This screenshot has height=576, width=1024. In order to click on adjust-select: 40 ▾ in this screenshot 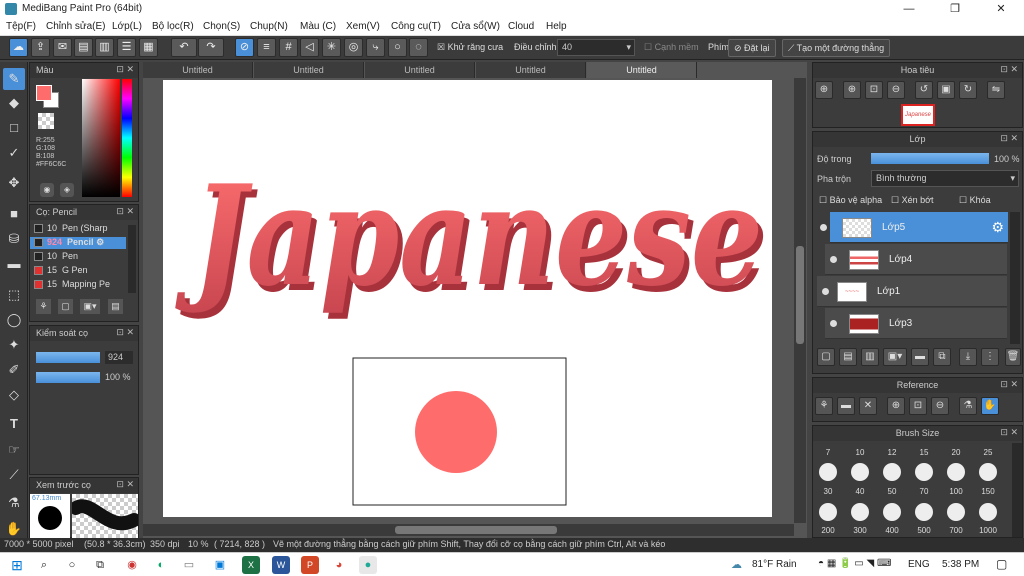, I will do `click(596, 47)`.